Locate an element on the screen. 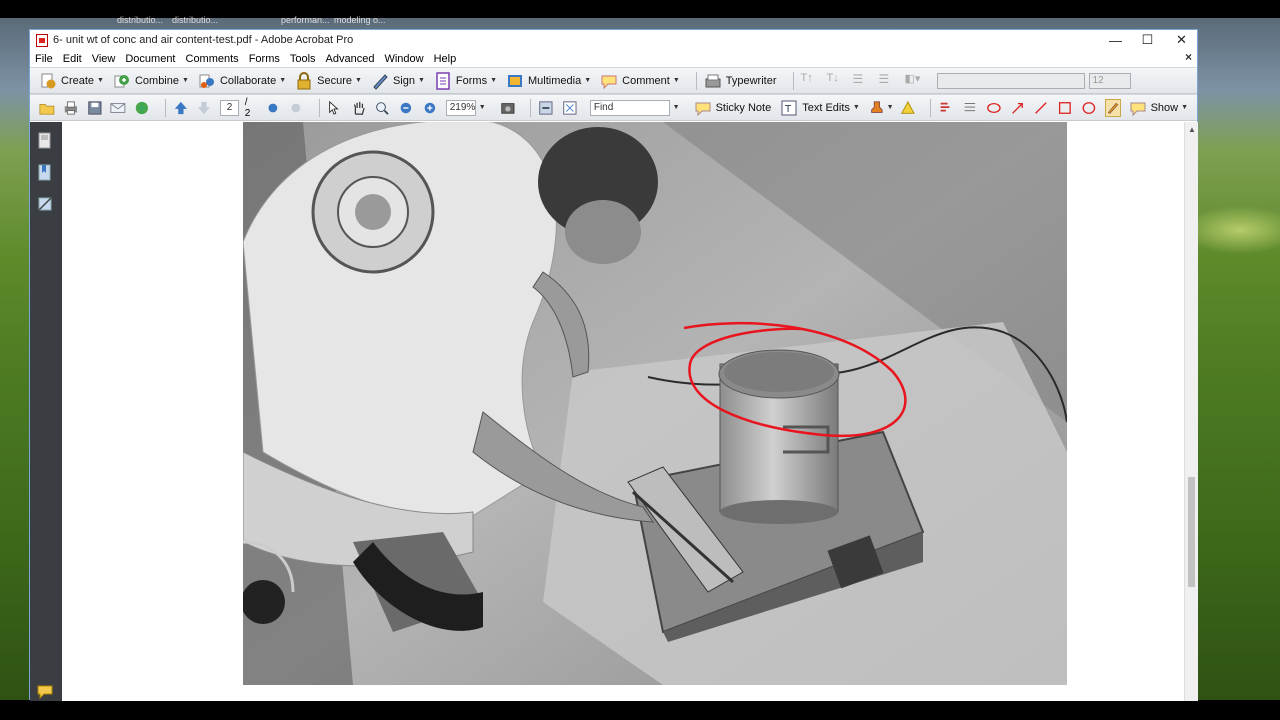 This screenshot has width=1280, height=720. comment-label: Comment is located at coordinates (646, 80).